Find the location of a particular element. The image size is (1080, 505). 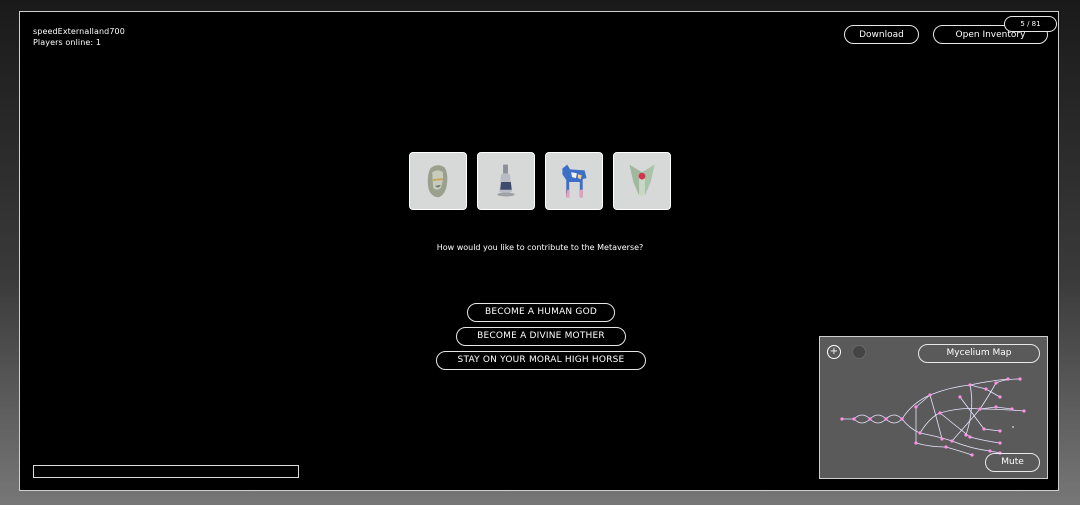

rock-statue-icon is located at coordinates (437, 181).